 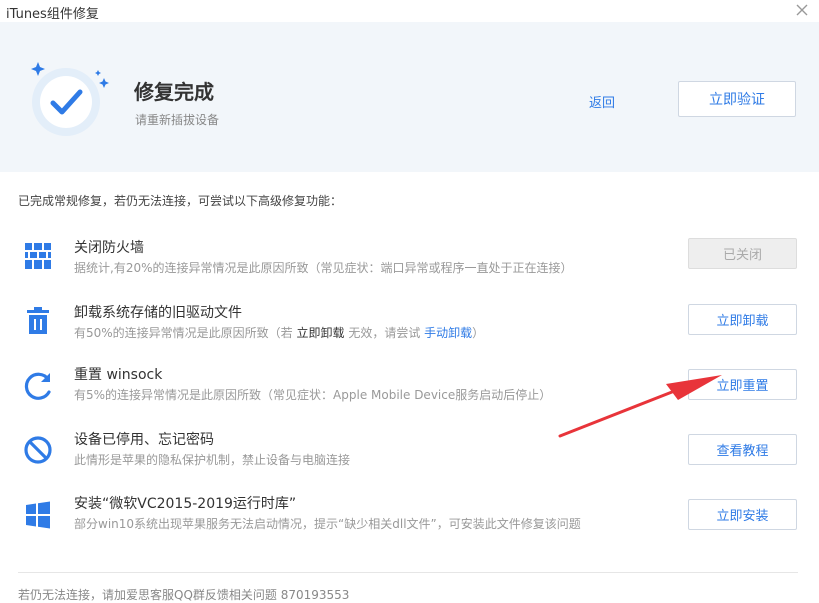 What do you see at coordinates (742, 253) in the screenshot?
I see `firewall-closed-button: 已关闭` at bounding box center [742, 253].